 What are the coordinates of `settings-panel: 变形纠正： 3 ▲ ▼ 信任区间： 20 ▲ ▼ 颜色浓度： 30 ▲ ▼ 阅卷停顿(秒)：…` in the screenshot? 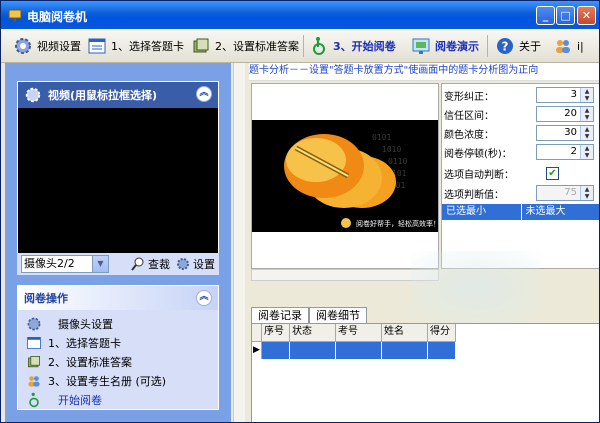 It's located at (520, 176).